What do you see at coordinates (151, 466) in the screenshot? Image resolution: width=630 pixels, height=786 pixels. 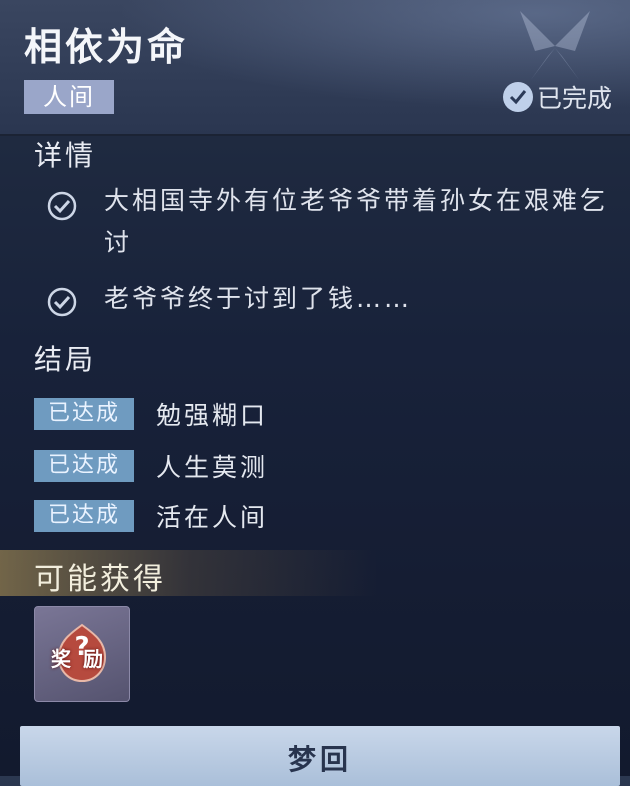 I see `ending-row: 已达成 人生莫测` at bounding box center [151, 466].